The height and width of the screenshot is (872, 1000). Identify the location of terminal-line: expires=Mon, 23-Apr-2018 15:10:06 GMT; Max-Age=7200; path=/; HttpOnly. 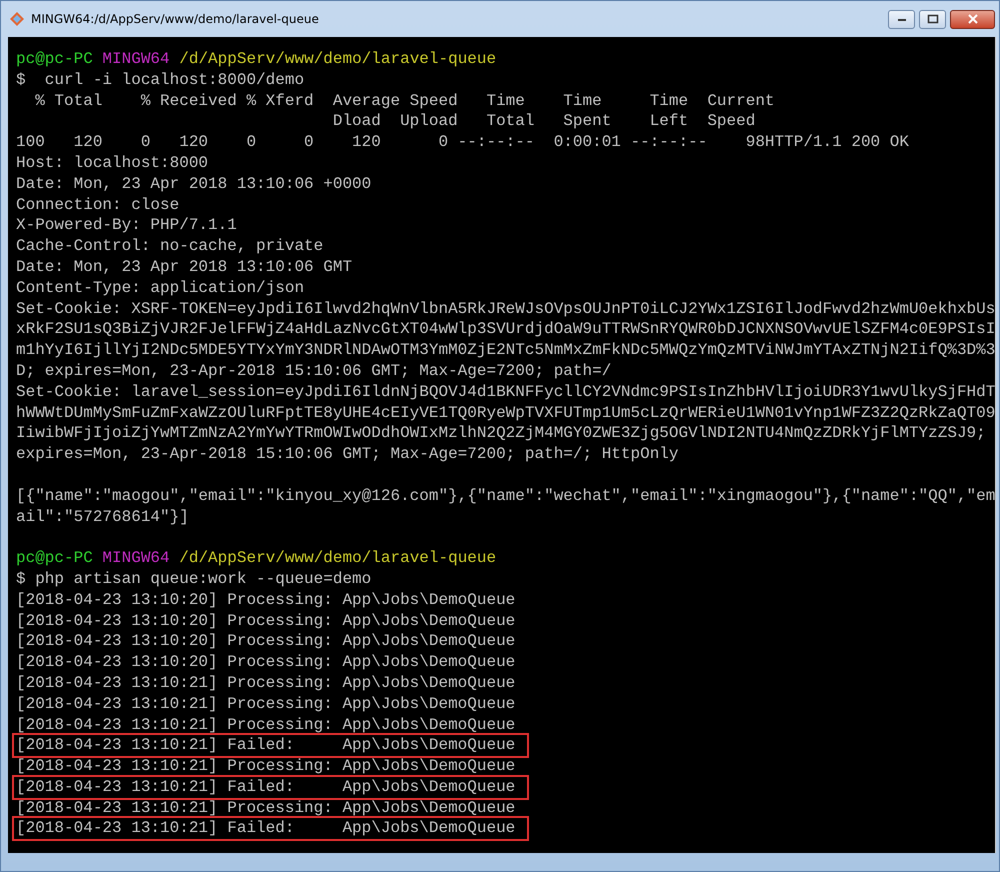
(348, 454).